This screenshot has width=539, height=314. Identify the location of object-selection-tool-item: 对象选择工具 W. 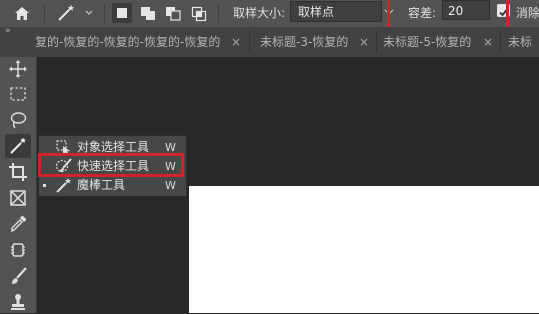
(112, 147).